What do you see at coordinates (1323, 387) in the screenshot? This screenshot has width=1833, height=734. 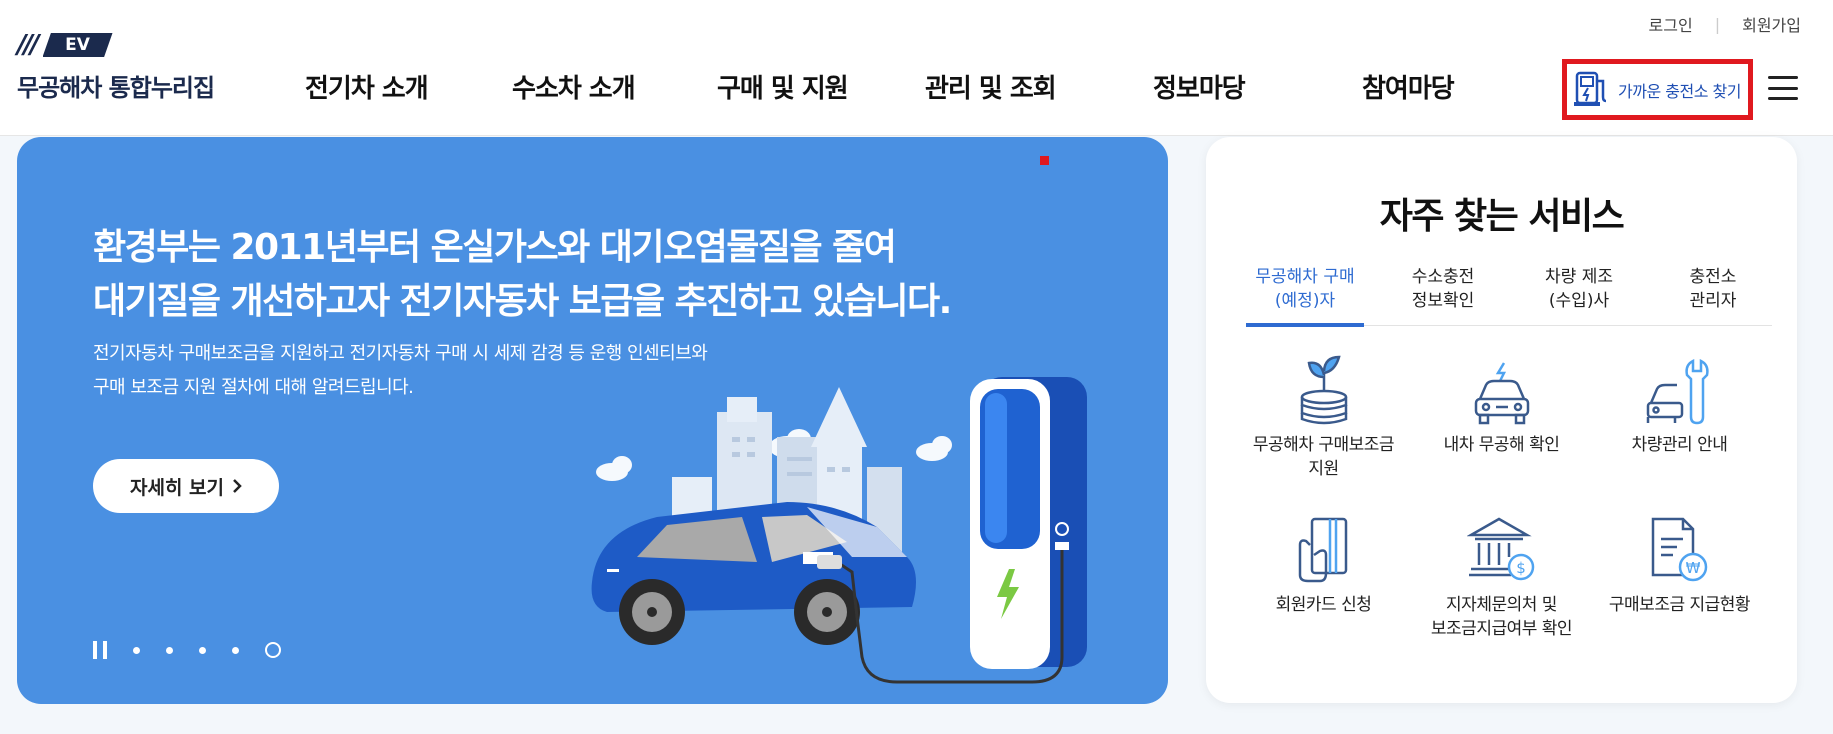 I see `subsidy-coins-plant-icon` at bounding box center [1323, 387].